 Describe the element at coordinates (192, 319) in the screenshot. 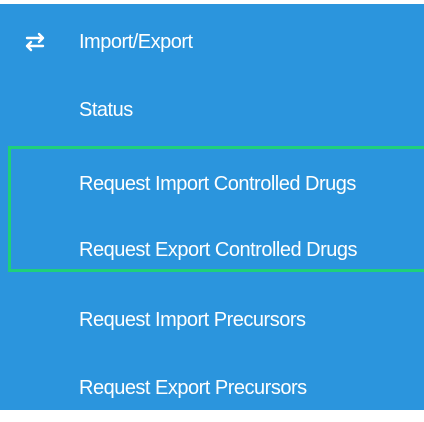

I see `menu-item-label: Request Import Precursors` at that location.